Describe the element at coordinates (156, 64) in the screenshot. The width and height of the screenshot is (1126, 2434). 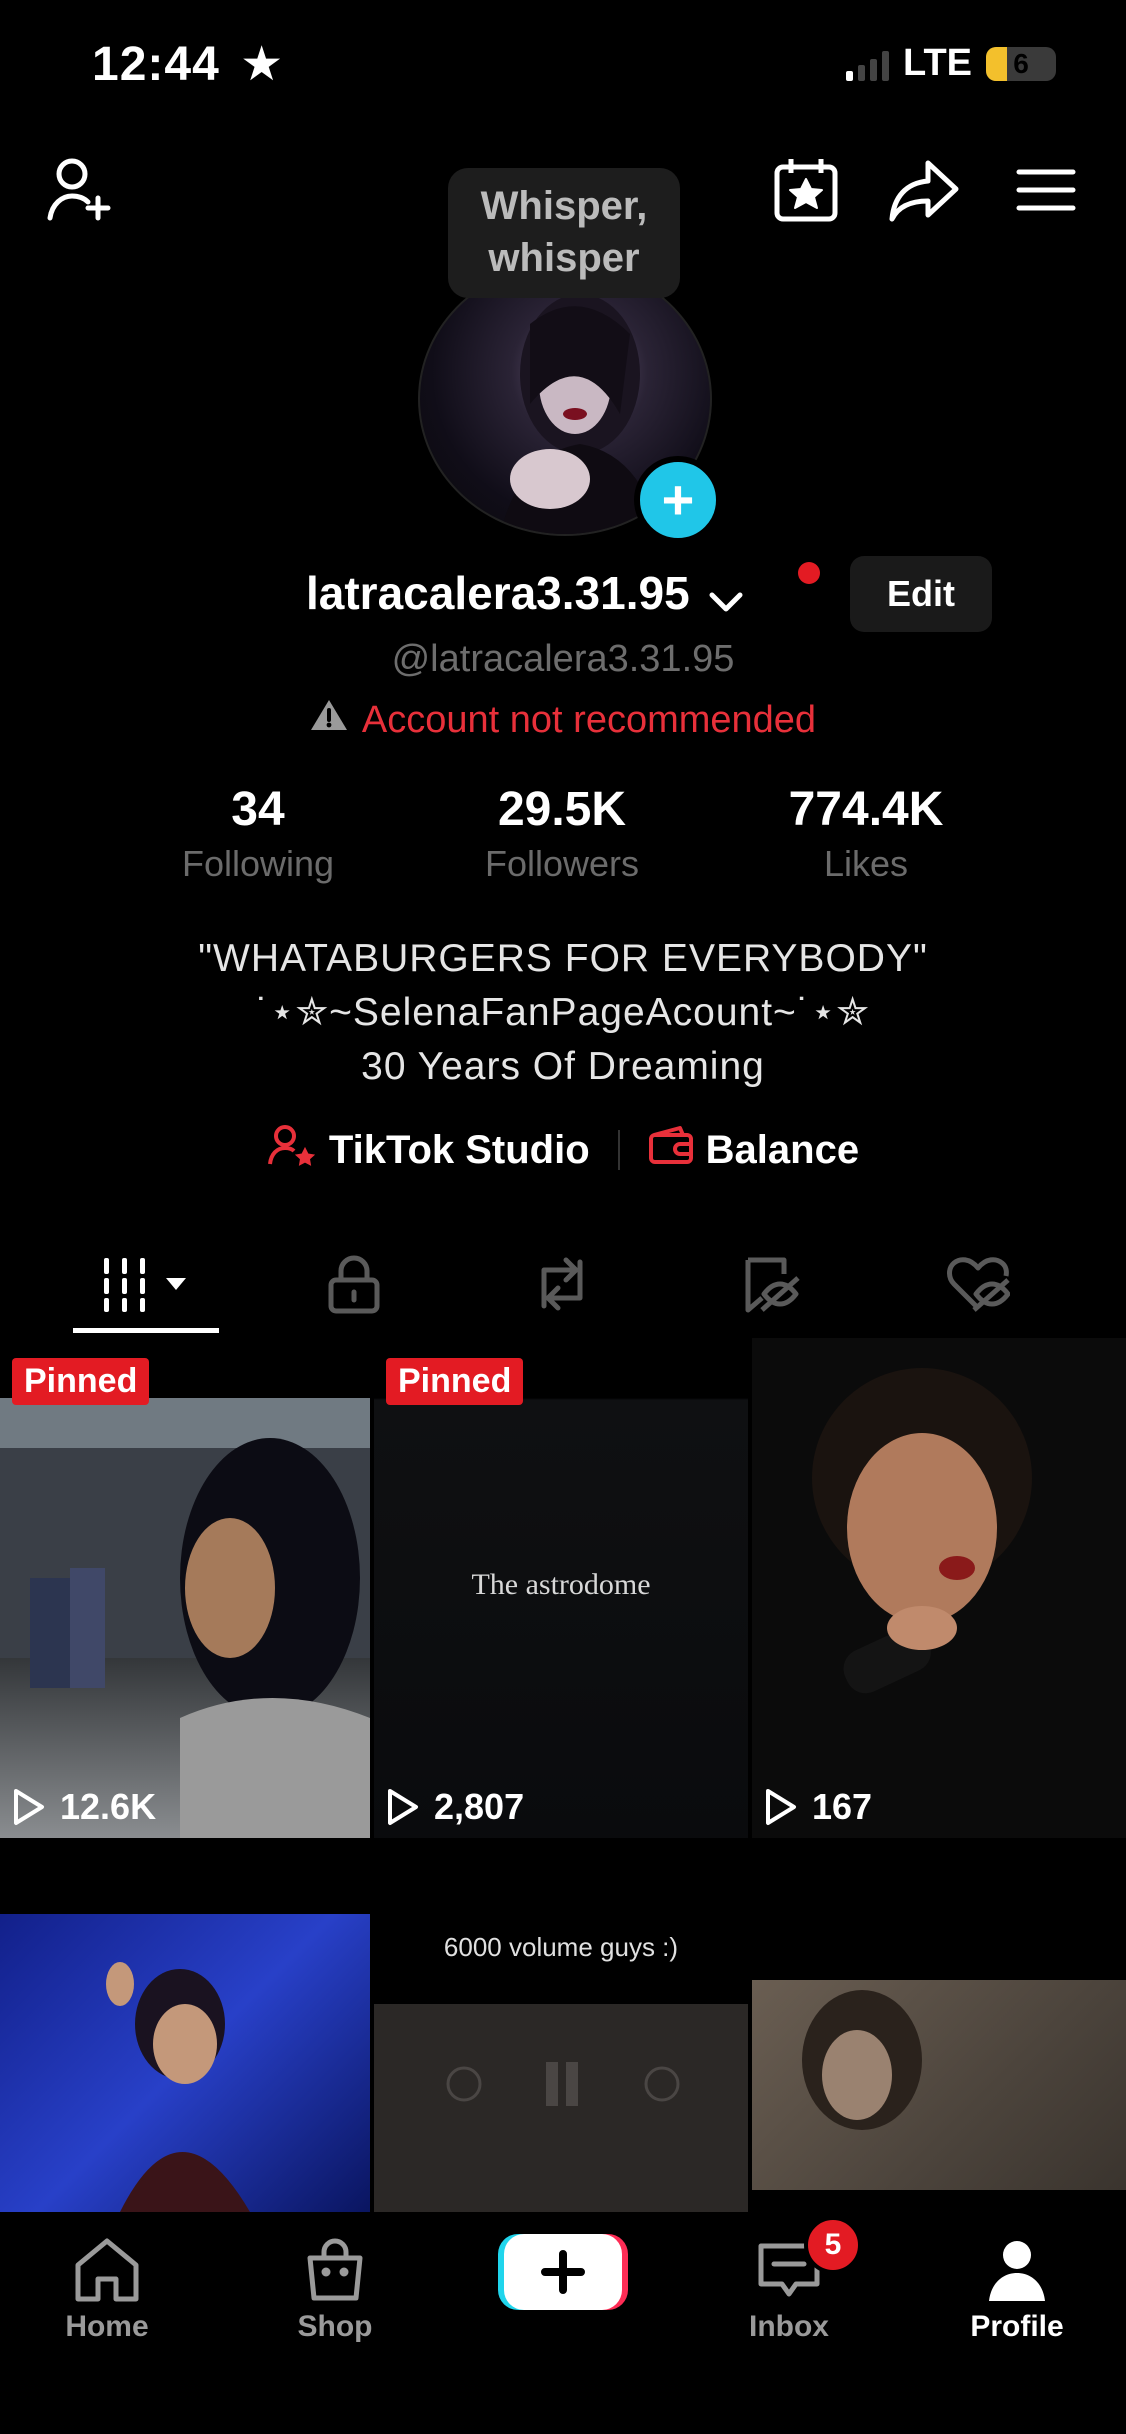
I see `time-text: 12:44` at that location.